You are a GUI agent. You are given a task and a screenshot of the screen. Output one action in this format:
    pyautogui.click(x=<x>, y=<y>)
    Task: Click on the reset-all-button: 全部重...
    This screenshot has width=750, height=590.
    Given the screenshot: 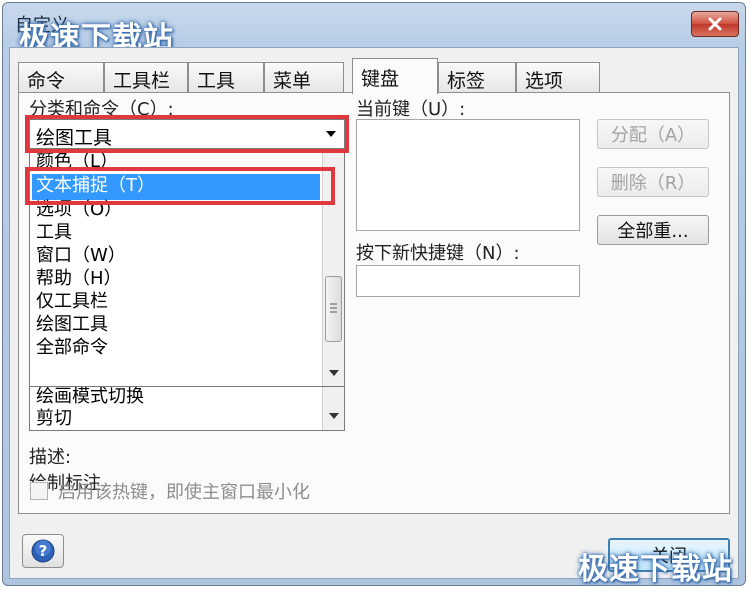 What is the action you would take?
    pyautogui.click(x=653, y=230)
    